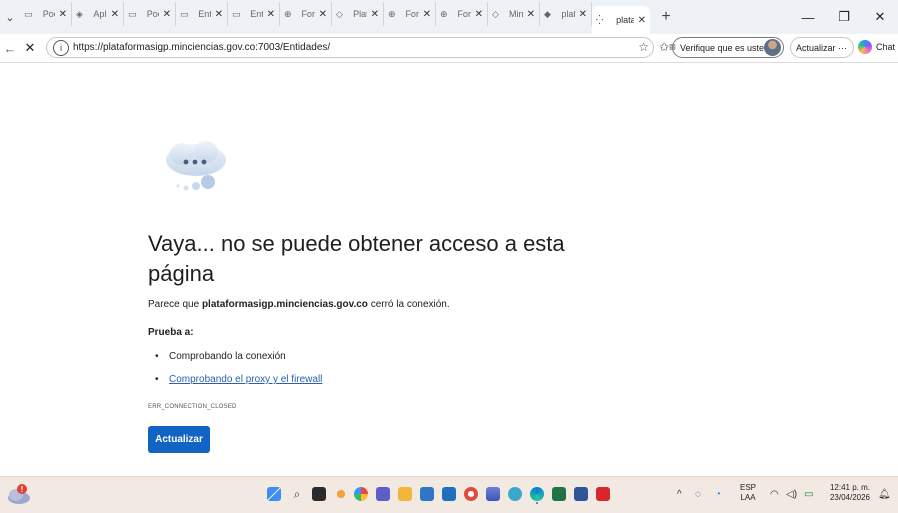 The height and width of the screenshot is (513, 898). Describe the element at coordinates (471, 494) in the screenshot. I see `browser-icon` at that location.